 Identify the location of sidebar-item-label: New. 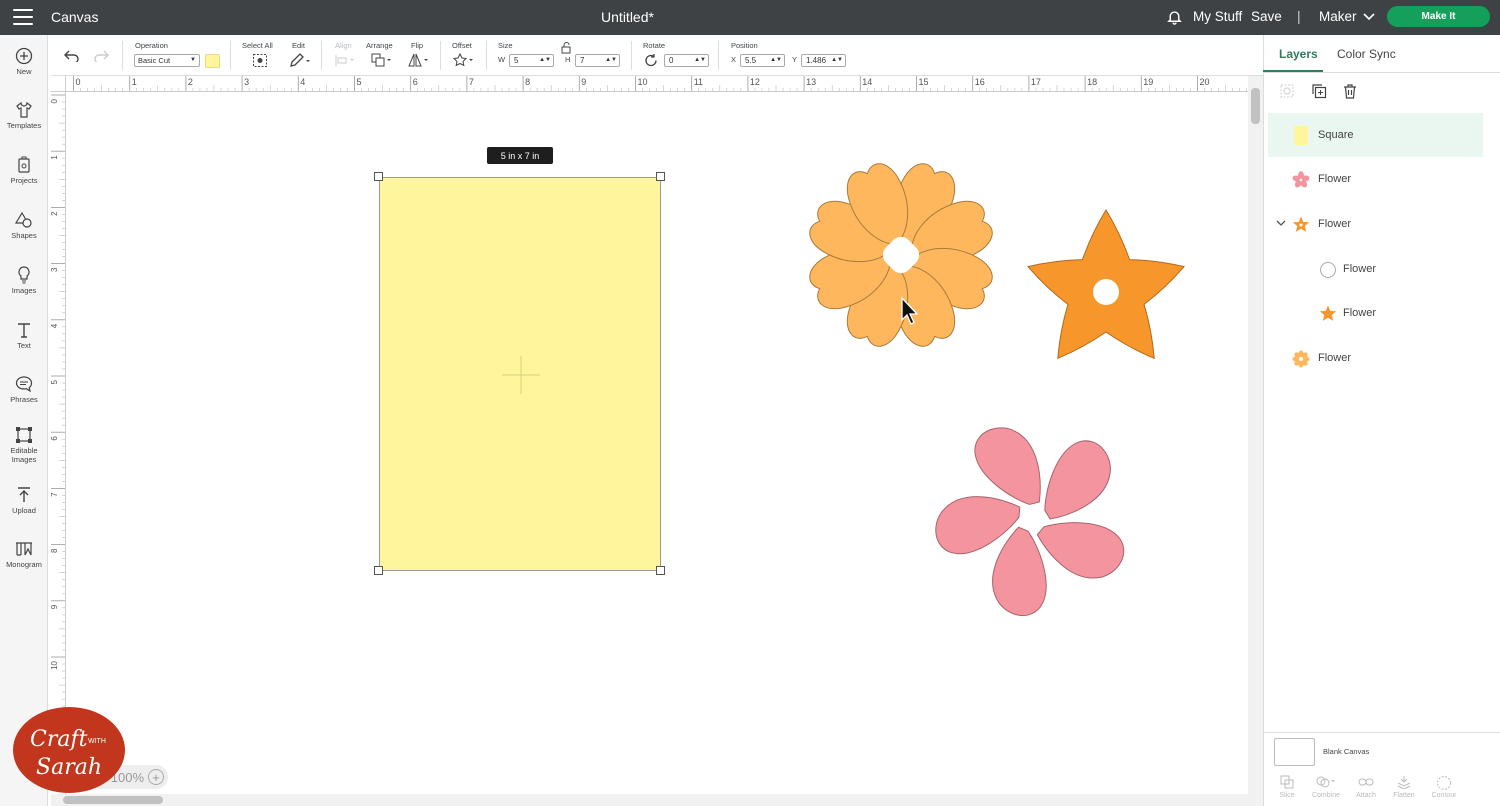
(24, 71).